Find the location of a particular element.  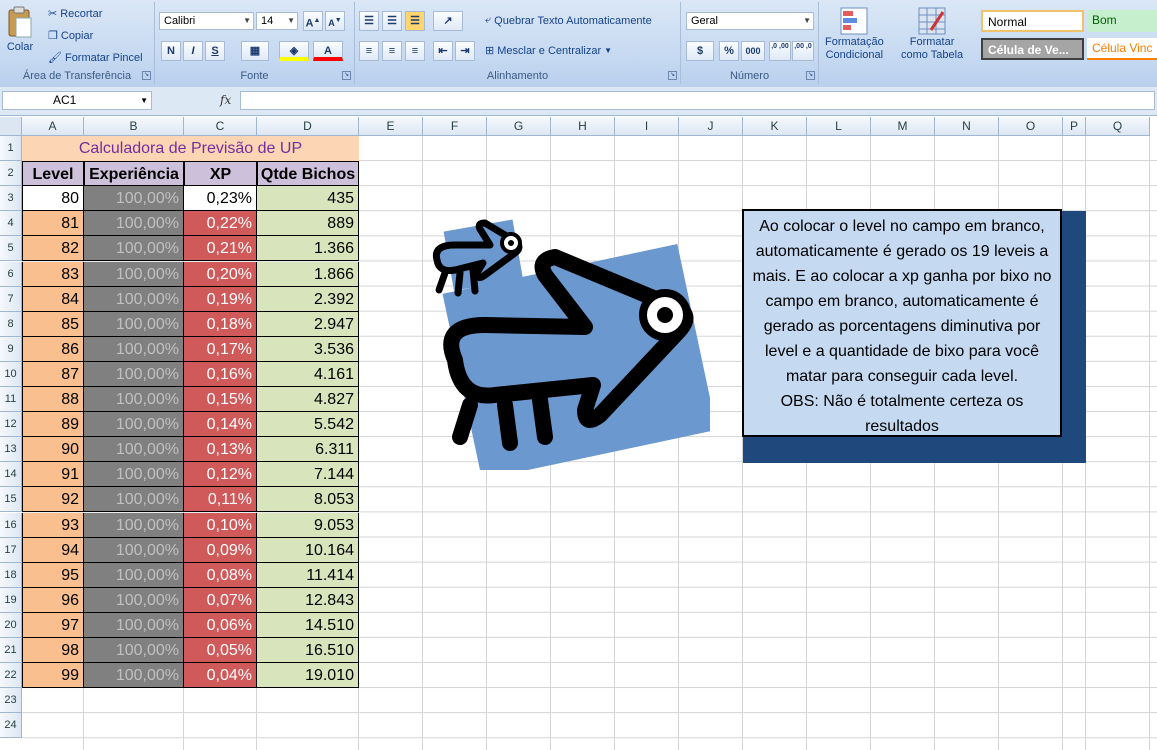

style-normal: Normal is located at coordinates (1032, 21).